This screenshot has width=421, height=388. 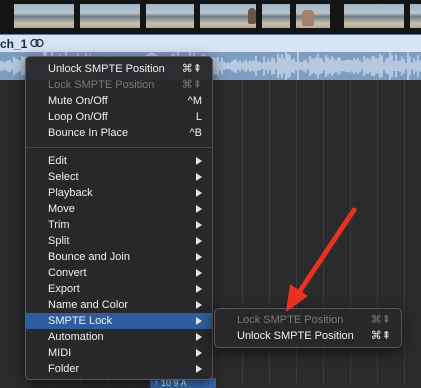 What do you see at coordinates (194, 101) in the screenshot?
I see `menu-item-shortcut: ^M` at bounding box center [194, 101].